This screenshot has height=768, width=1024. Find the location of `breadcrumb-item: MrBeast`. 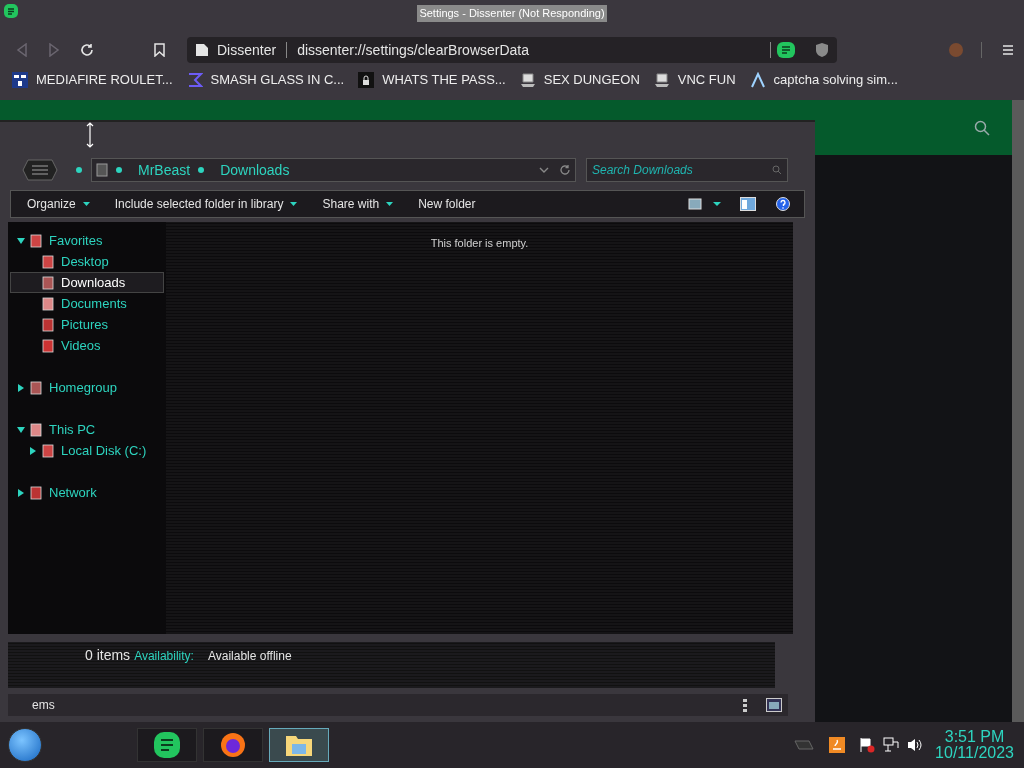

breadcrumb-item: MrBeast is located at coordinates (164, 170).